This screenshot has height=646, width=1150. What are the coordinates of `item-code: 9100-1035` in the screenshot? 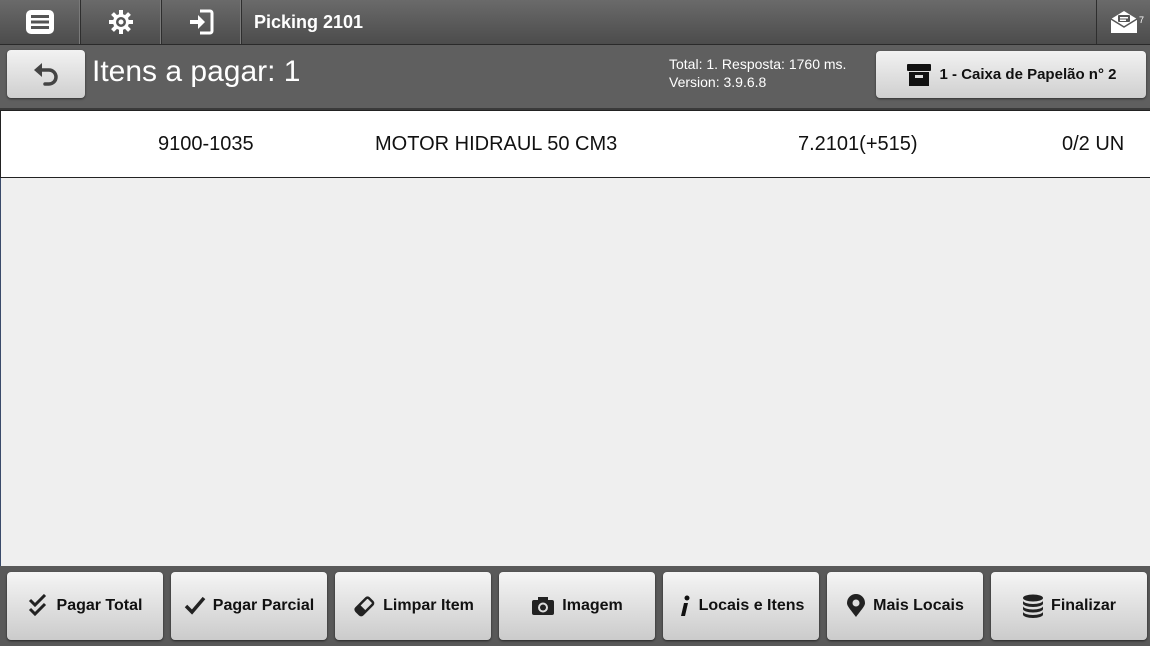 It's located at (206, 144).